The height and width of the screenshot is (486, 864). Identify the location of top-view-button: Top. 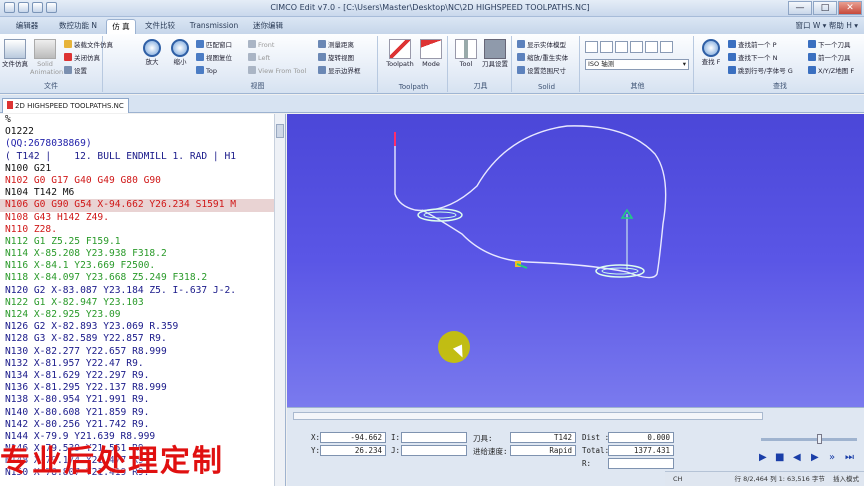
(206, 71).